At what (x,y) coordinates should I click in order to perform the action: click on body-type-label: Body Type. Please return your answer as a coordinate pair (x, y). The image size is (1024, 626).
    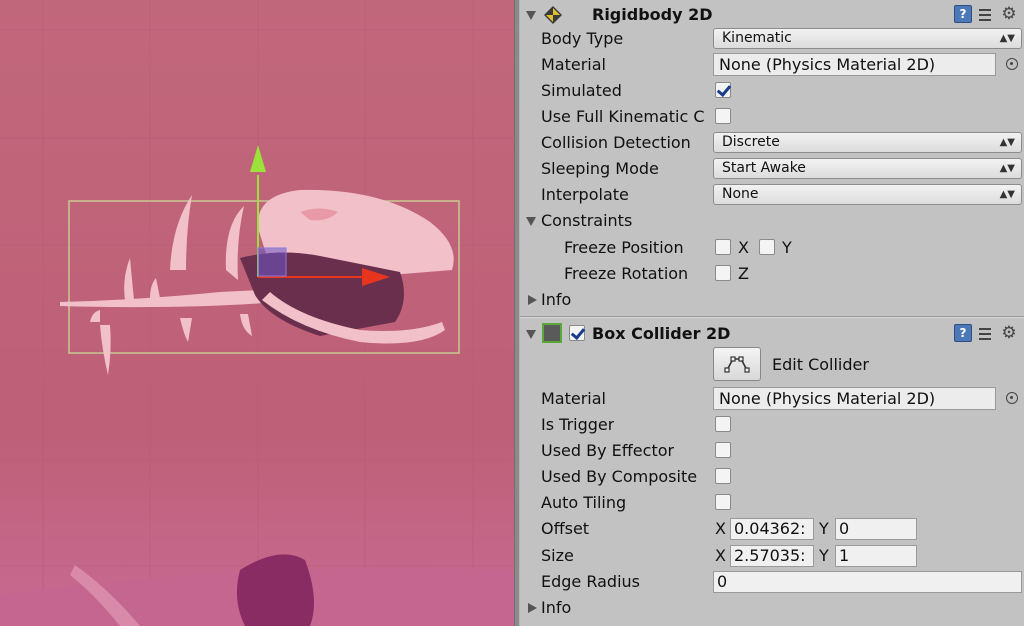
    Looking at the image, I should click on (582, 38).